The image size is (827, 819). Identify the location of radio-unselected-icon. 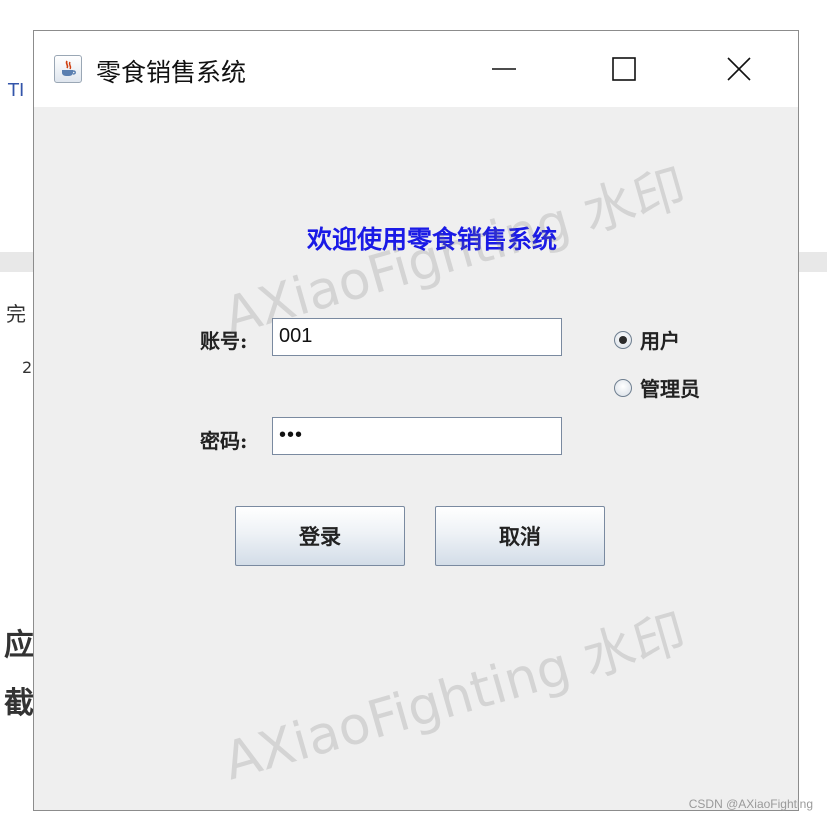
(623, 387).